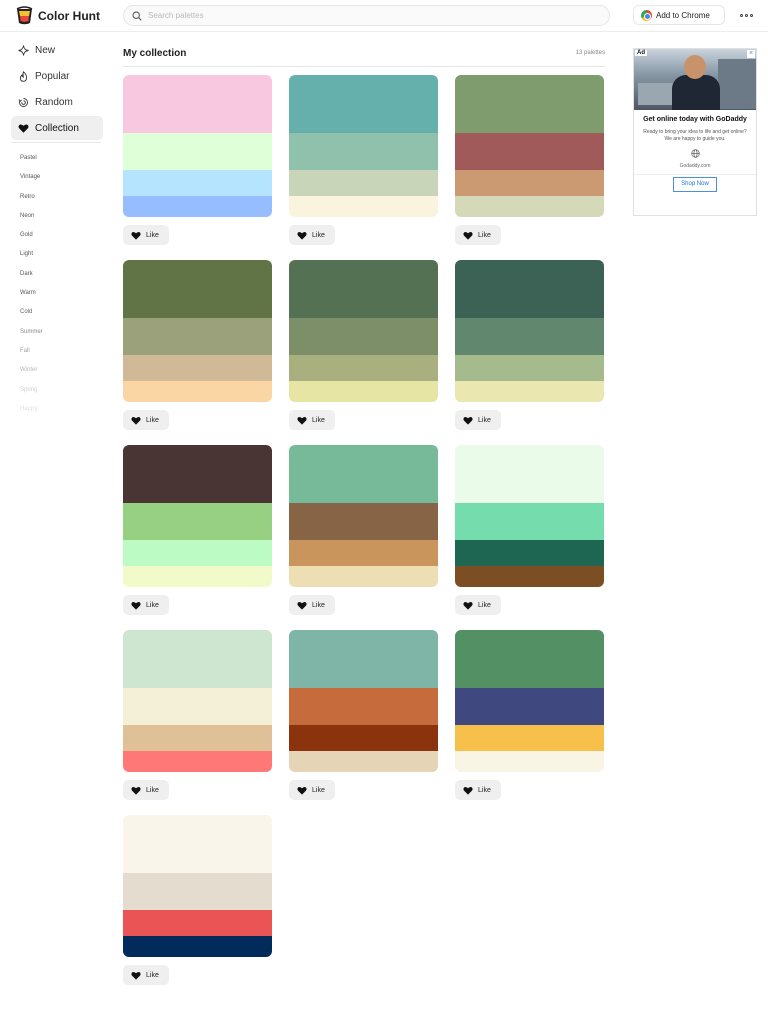 This screenshot has width=768, height=1024. What do you see at coordinates (57, 50) in the screenshot?
I see `nav-new: New` at bounding box center [57, 50].